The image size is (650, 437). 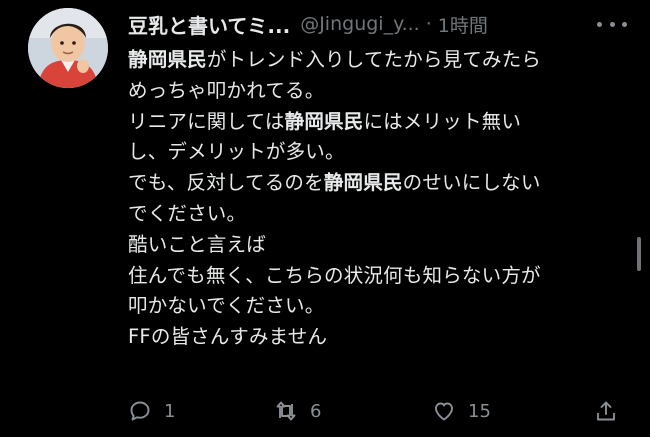 I want to click on tweet-text-segment: でください。, so click(x=187, y=213).